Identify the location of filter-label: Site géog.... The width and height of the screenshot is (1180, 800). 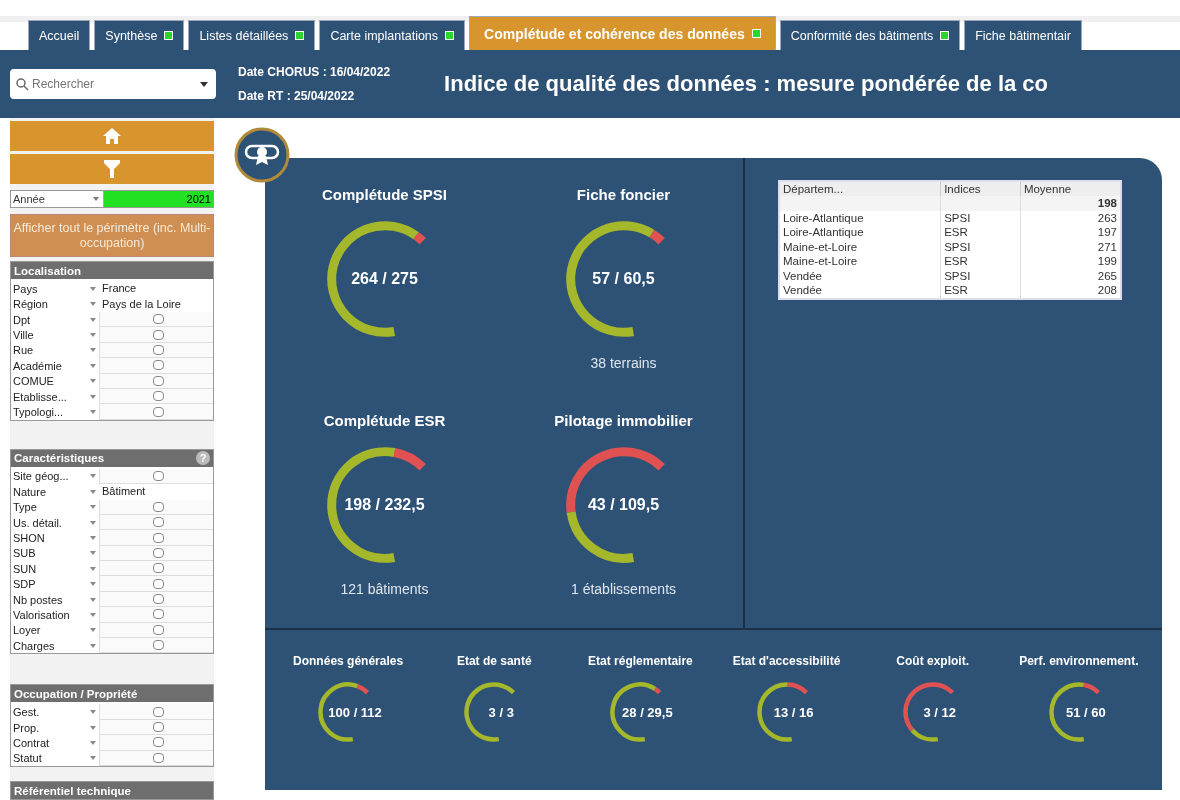
(50, 476).